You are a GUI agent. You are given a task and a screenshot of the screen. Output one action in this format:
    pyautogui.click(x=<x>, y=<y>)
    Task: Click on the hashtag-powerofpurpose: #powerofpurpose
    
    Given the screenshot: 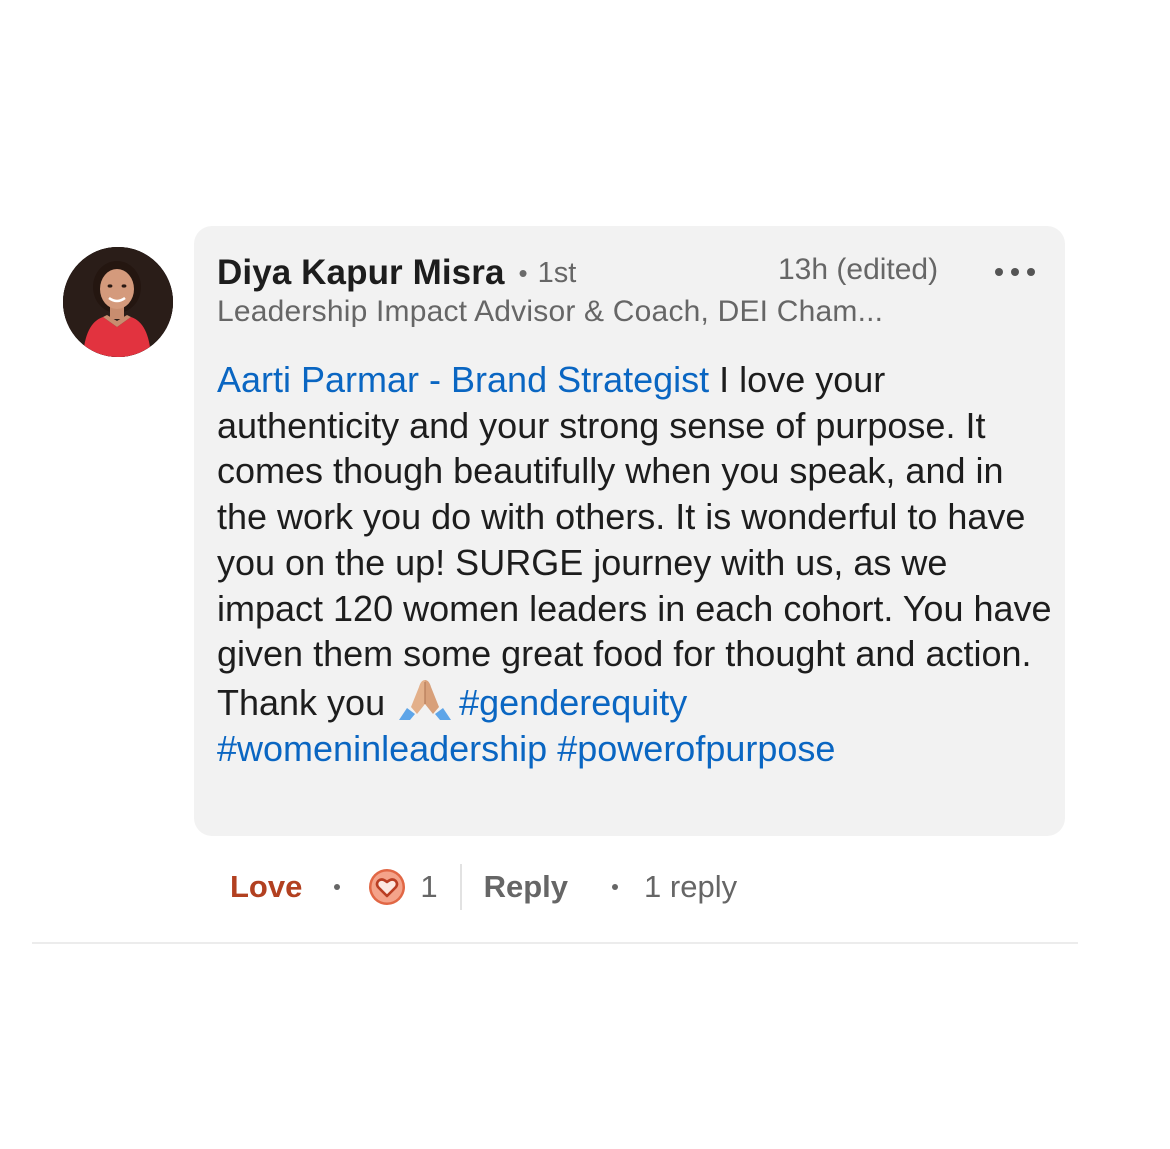 What is the action you would take?
    pyautogui.click(x=696, y=748)
    